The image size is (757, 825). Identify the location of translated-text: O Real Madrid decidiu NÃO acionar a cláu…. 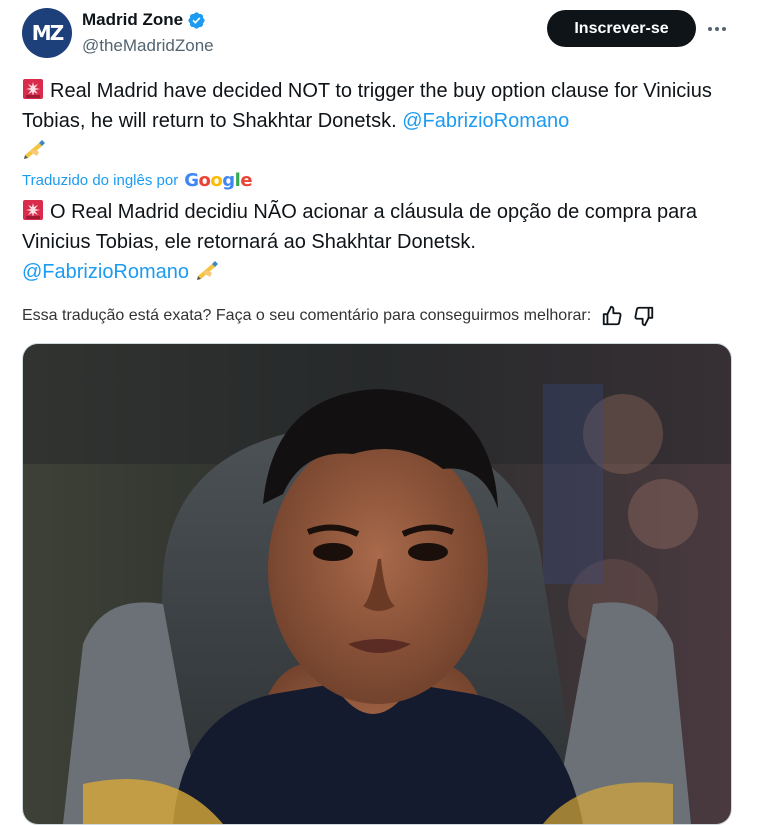
(360, 227).